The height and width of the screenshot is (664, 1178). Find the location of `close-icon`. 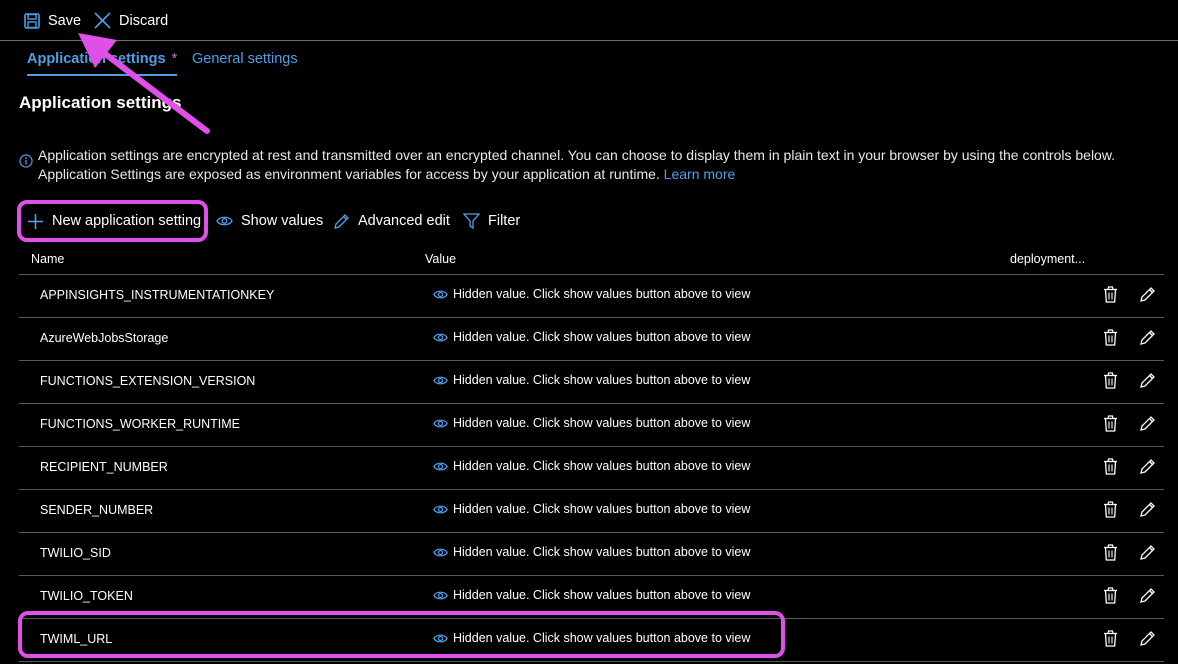

close-icon is located at coordinates (102, 20).